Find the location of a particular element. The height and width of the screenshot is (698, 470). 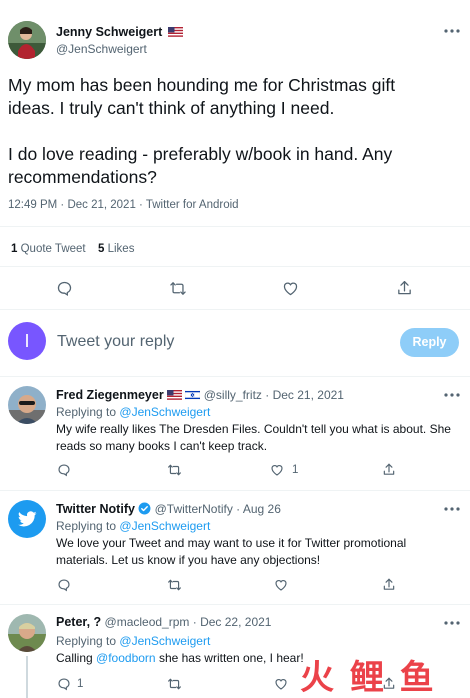

reply-text-line: reads so many books I can't keep track. is located at coordinates (162, 446).